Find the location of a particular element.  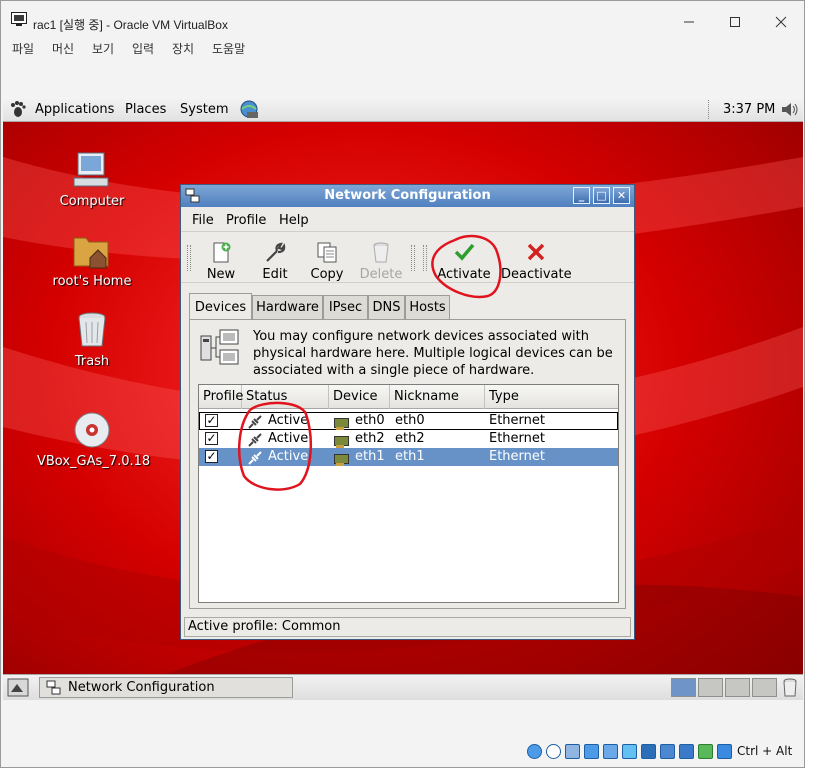

host-menu-help: 도움말 is located at coordinates (228, 48).